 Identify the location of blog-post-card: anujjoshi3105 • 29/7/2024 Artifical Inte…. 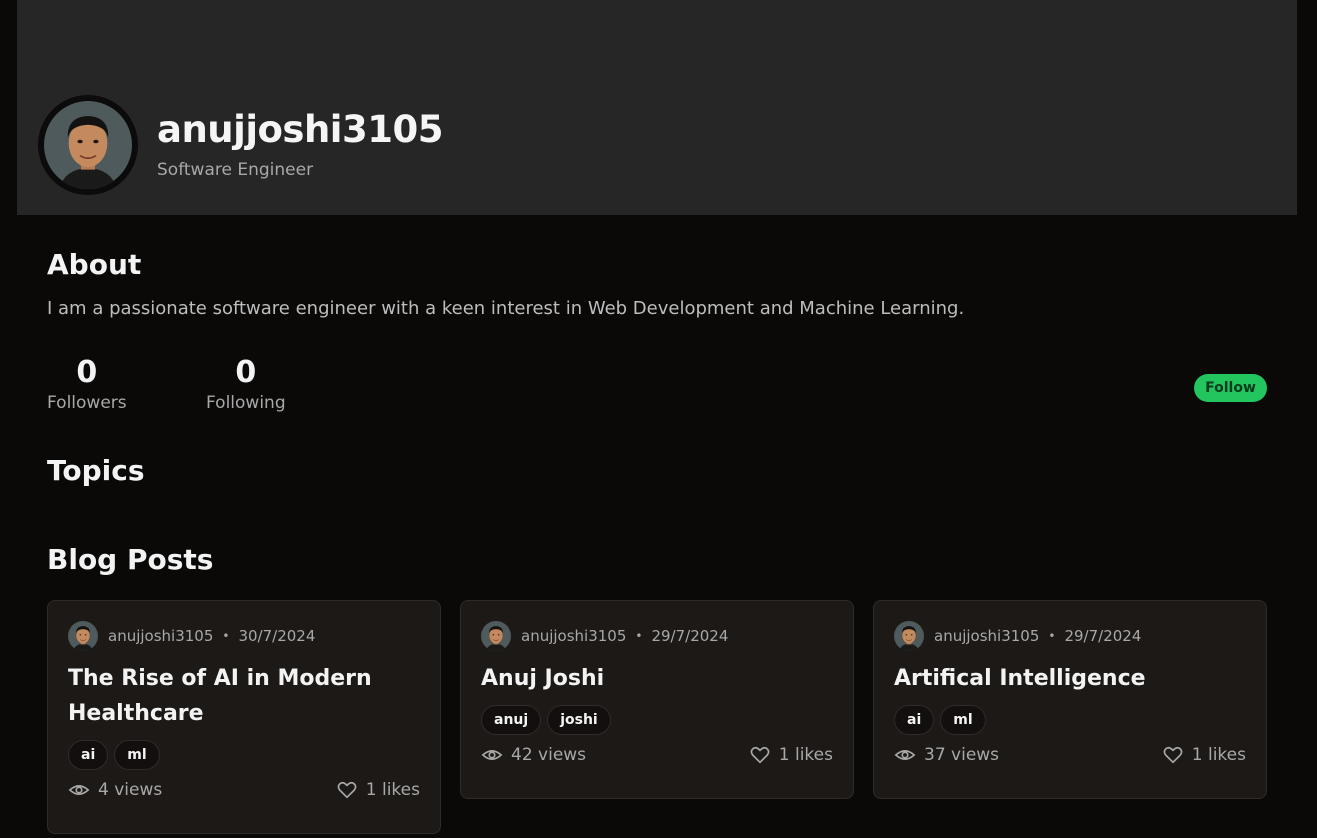
(1070, 699).